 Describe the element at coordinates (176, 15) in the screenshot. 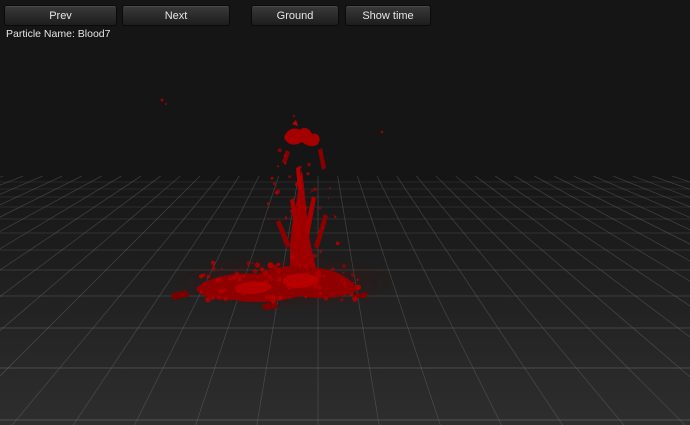

I see `next-button: Next` at that location.